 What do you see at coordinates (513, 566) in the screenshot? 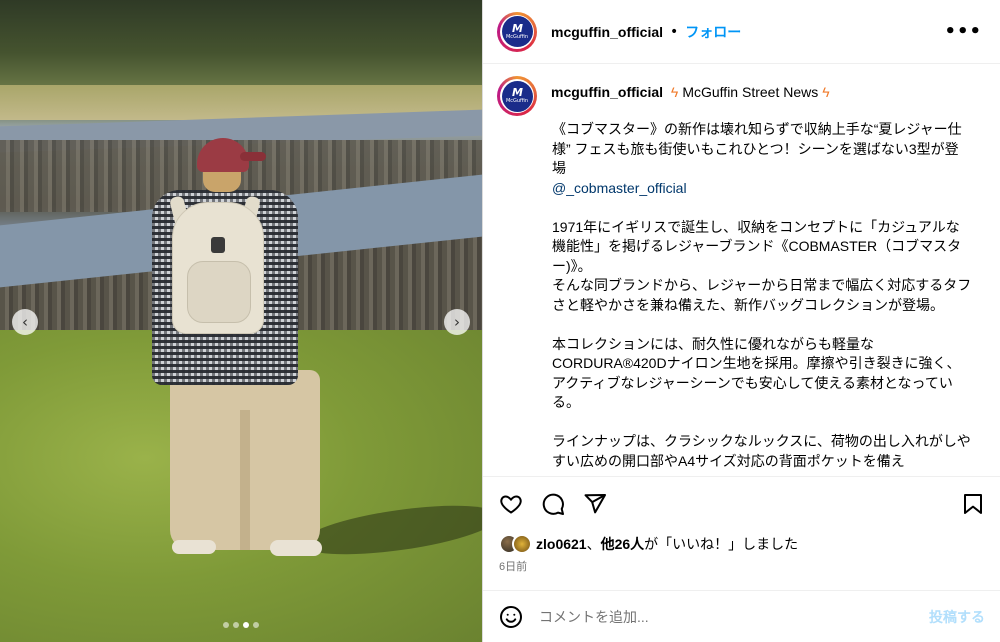
I see `post-date: 6日前` at bounding box center [513, 566].